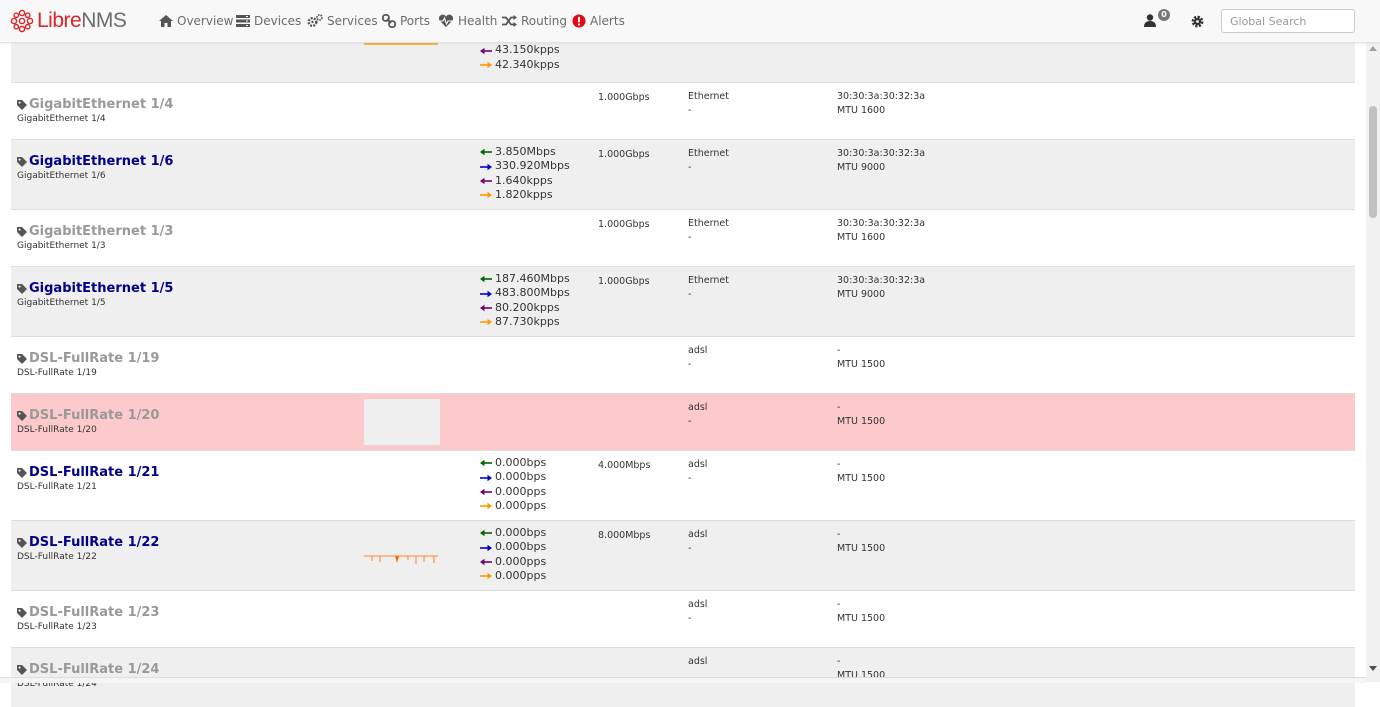 The image size is (1380, 707). I want to click on nav-services: Services, so click(342, 21).